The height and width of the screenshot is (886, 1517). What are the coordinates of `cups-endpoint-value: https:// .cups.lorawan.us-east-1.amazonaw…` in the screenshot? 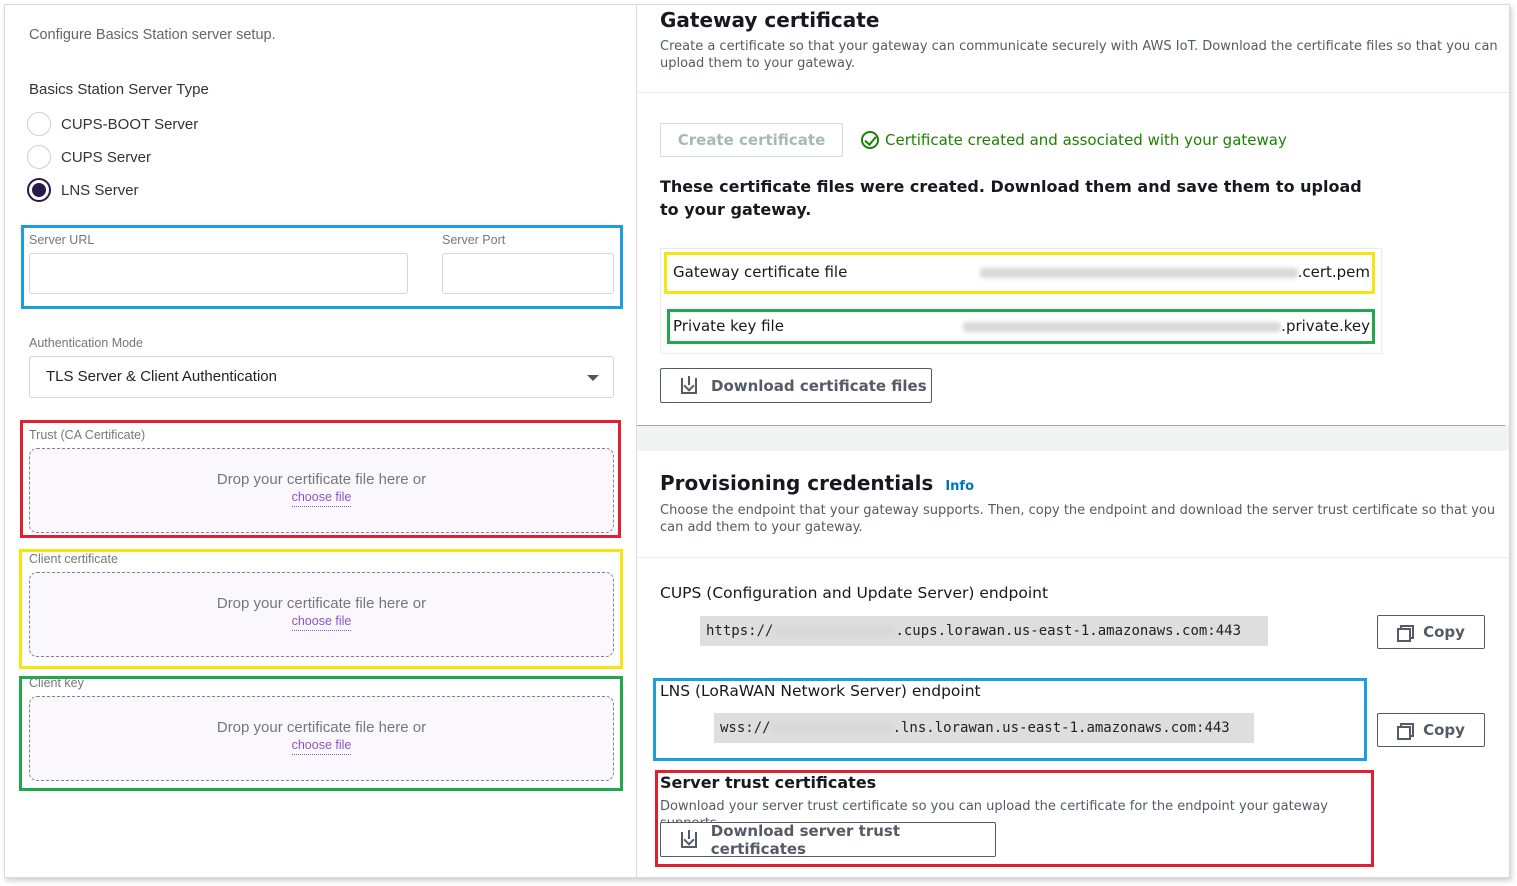 It's located at (984, 631).